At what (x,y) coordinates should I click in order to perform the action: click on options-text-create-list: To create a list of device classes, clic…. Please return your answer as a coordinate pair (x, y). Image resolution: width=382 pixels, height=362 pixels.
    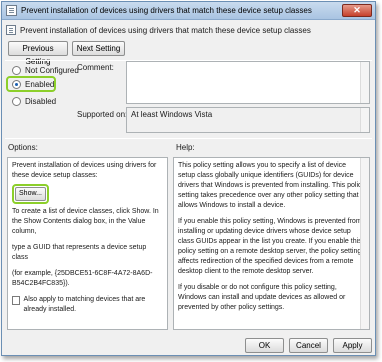
    Looking at the image, I should click on (85, 221).